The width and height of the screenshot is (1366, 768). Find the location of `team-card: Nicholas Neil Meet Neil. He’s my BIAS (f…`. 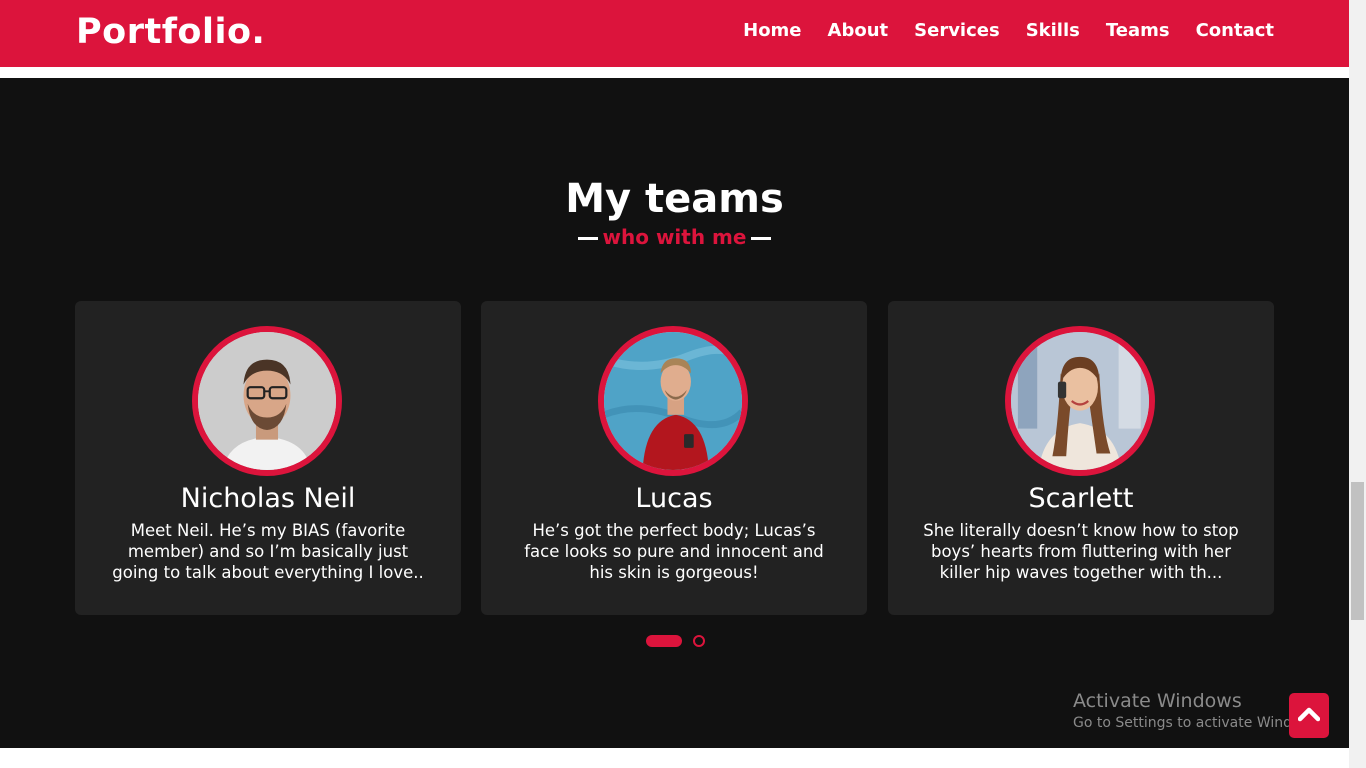

team-card: Nicholas Neil Meet Neil. He’s my BIAS (f… is located at coordinates (268, 458).